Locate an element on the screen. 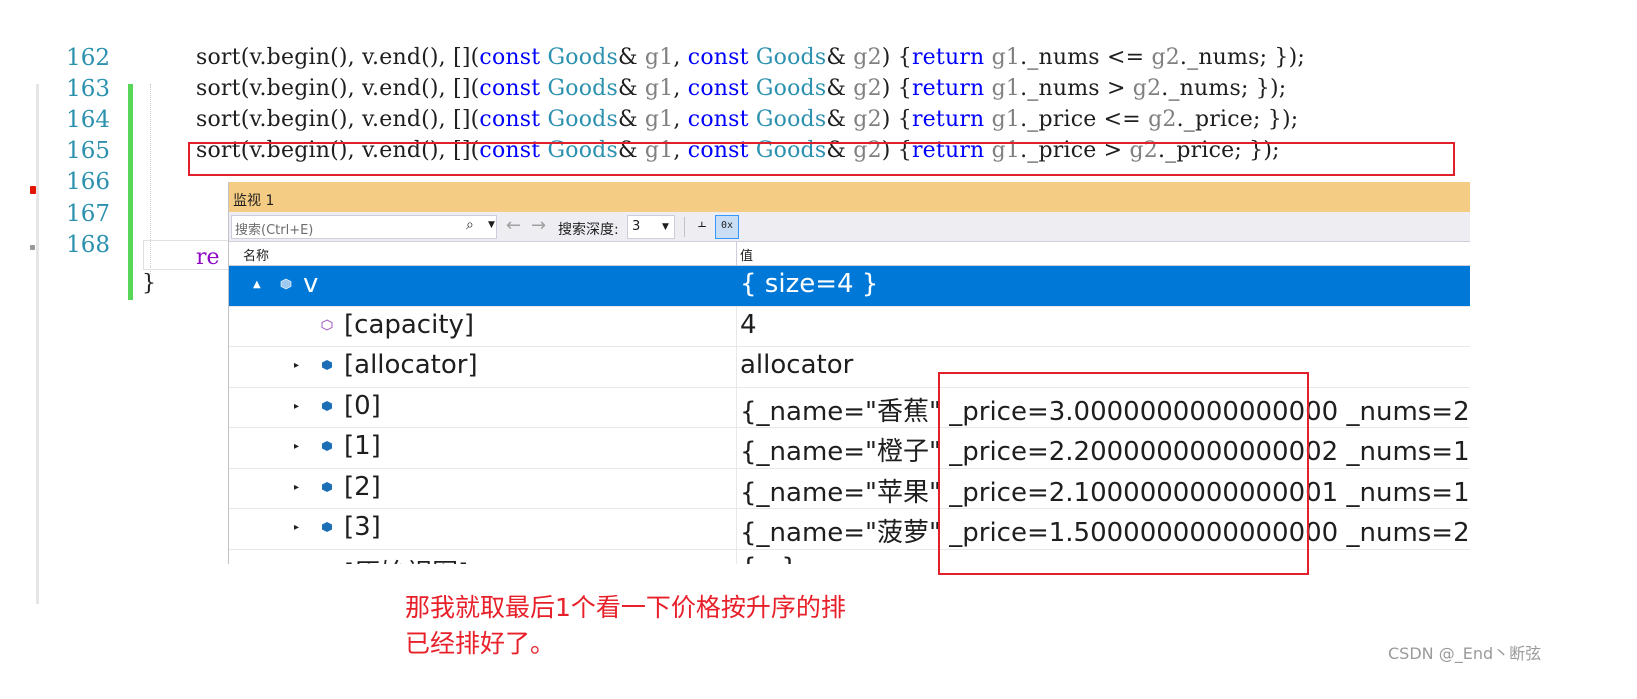  breakpoint-marker is located at coordinates (33, 190).